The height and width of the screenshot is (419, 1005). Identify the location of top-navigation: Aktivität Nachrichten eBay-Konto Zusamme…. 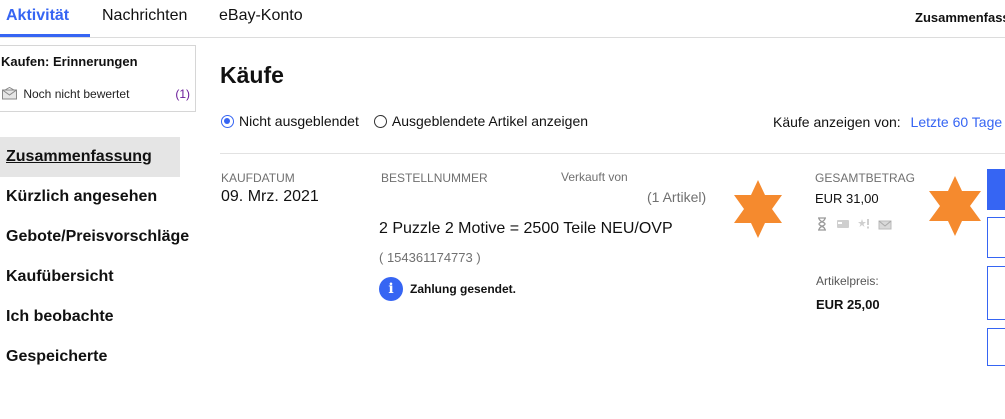
(502, 19).